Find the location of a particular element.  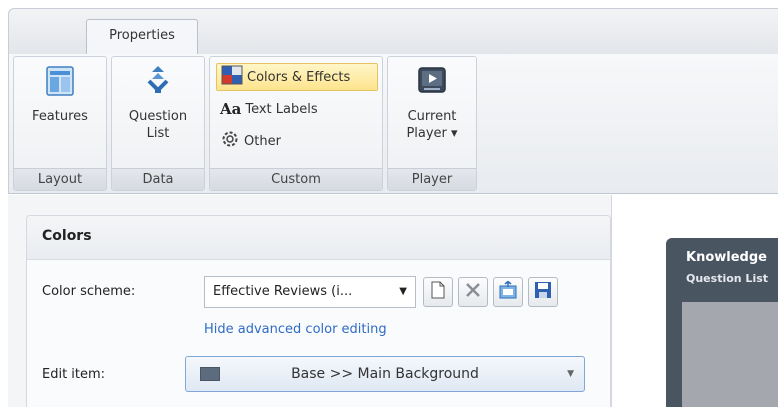

group-player: Current Player ▾ Player is located at coordinates (432, 123).